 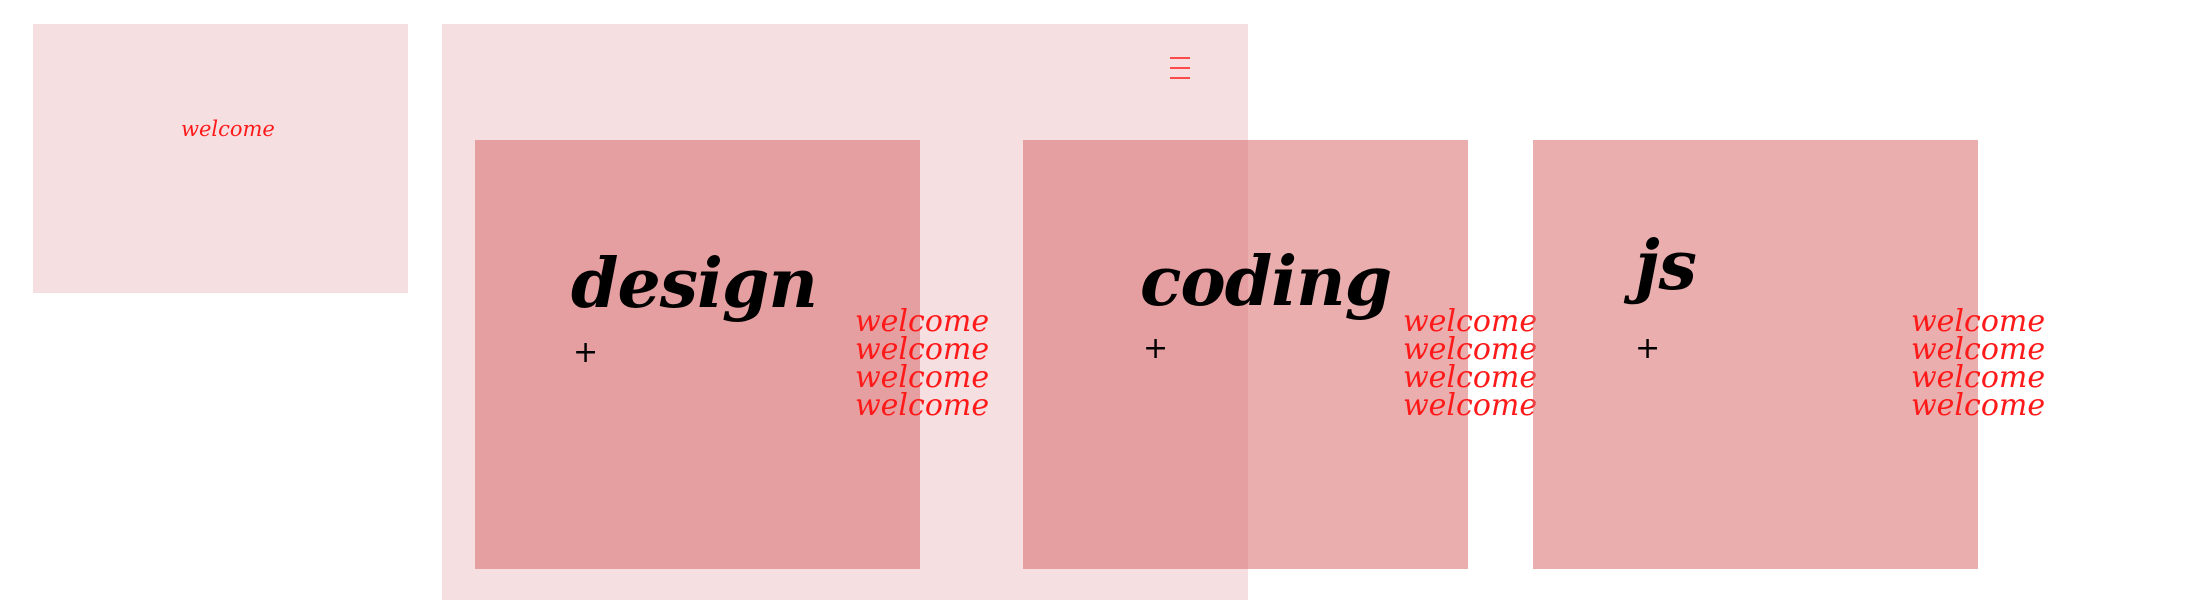 I want to click on card-title: design, so click(x=694, y=284).